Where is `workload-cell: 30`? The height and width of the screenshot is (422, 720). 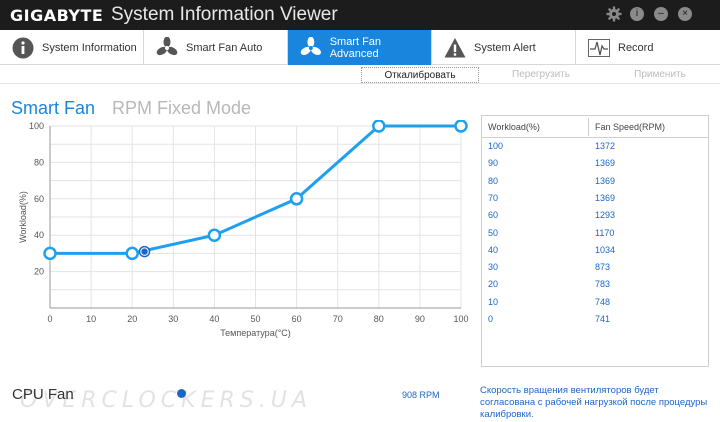 workload-cell: 30 is located at coordinates (493, 267).